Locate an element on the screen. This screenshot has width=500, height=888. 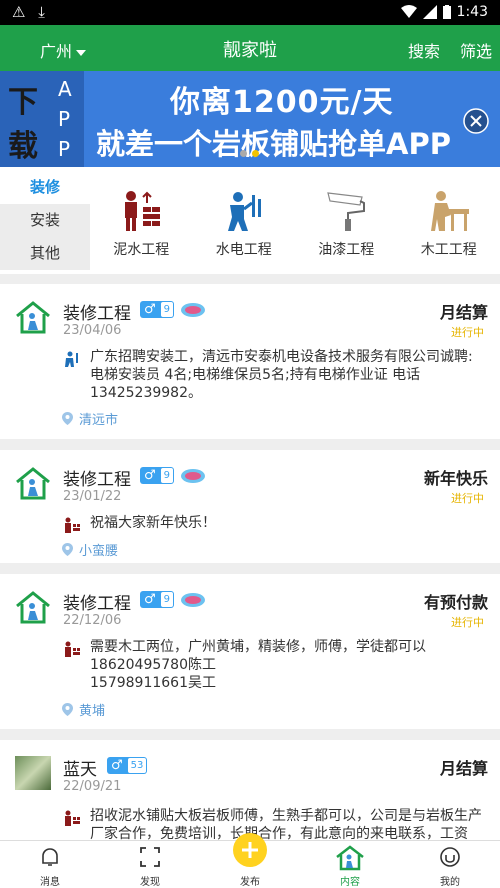
category-painting: 油漆工程 is located at coordinates (346, 220).